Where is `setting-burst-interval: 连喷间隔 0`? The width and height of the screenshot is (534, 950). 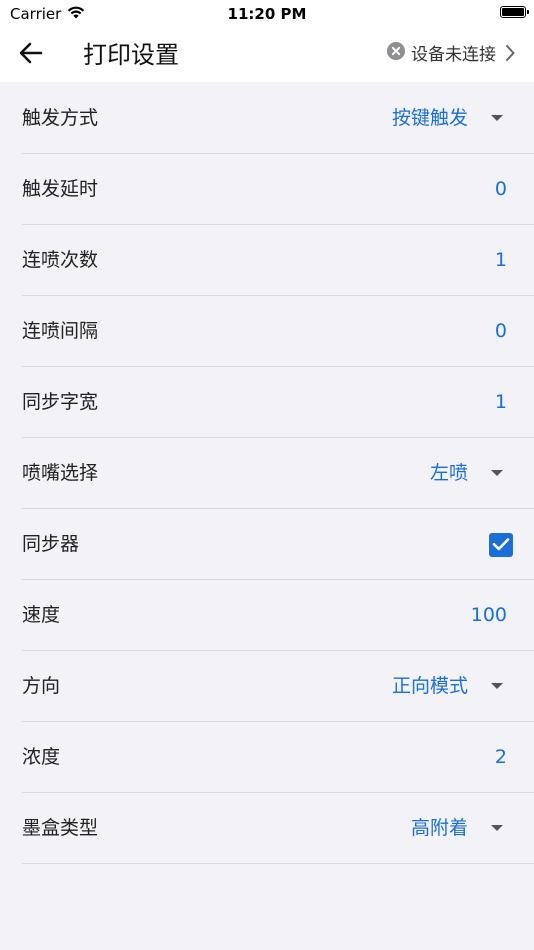
setting-burst-interval: 连喷间隔 0 is located at coordinates (267, 331).